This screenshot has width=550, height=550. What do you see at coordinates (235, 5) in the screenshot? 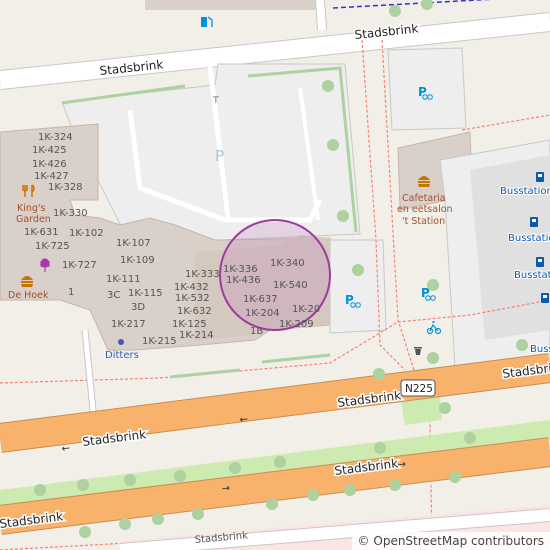
I see `building-top` at bounding box center [235, 5].